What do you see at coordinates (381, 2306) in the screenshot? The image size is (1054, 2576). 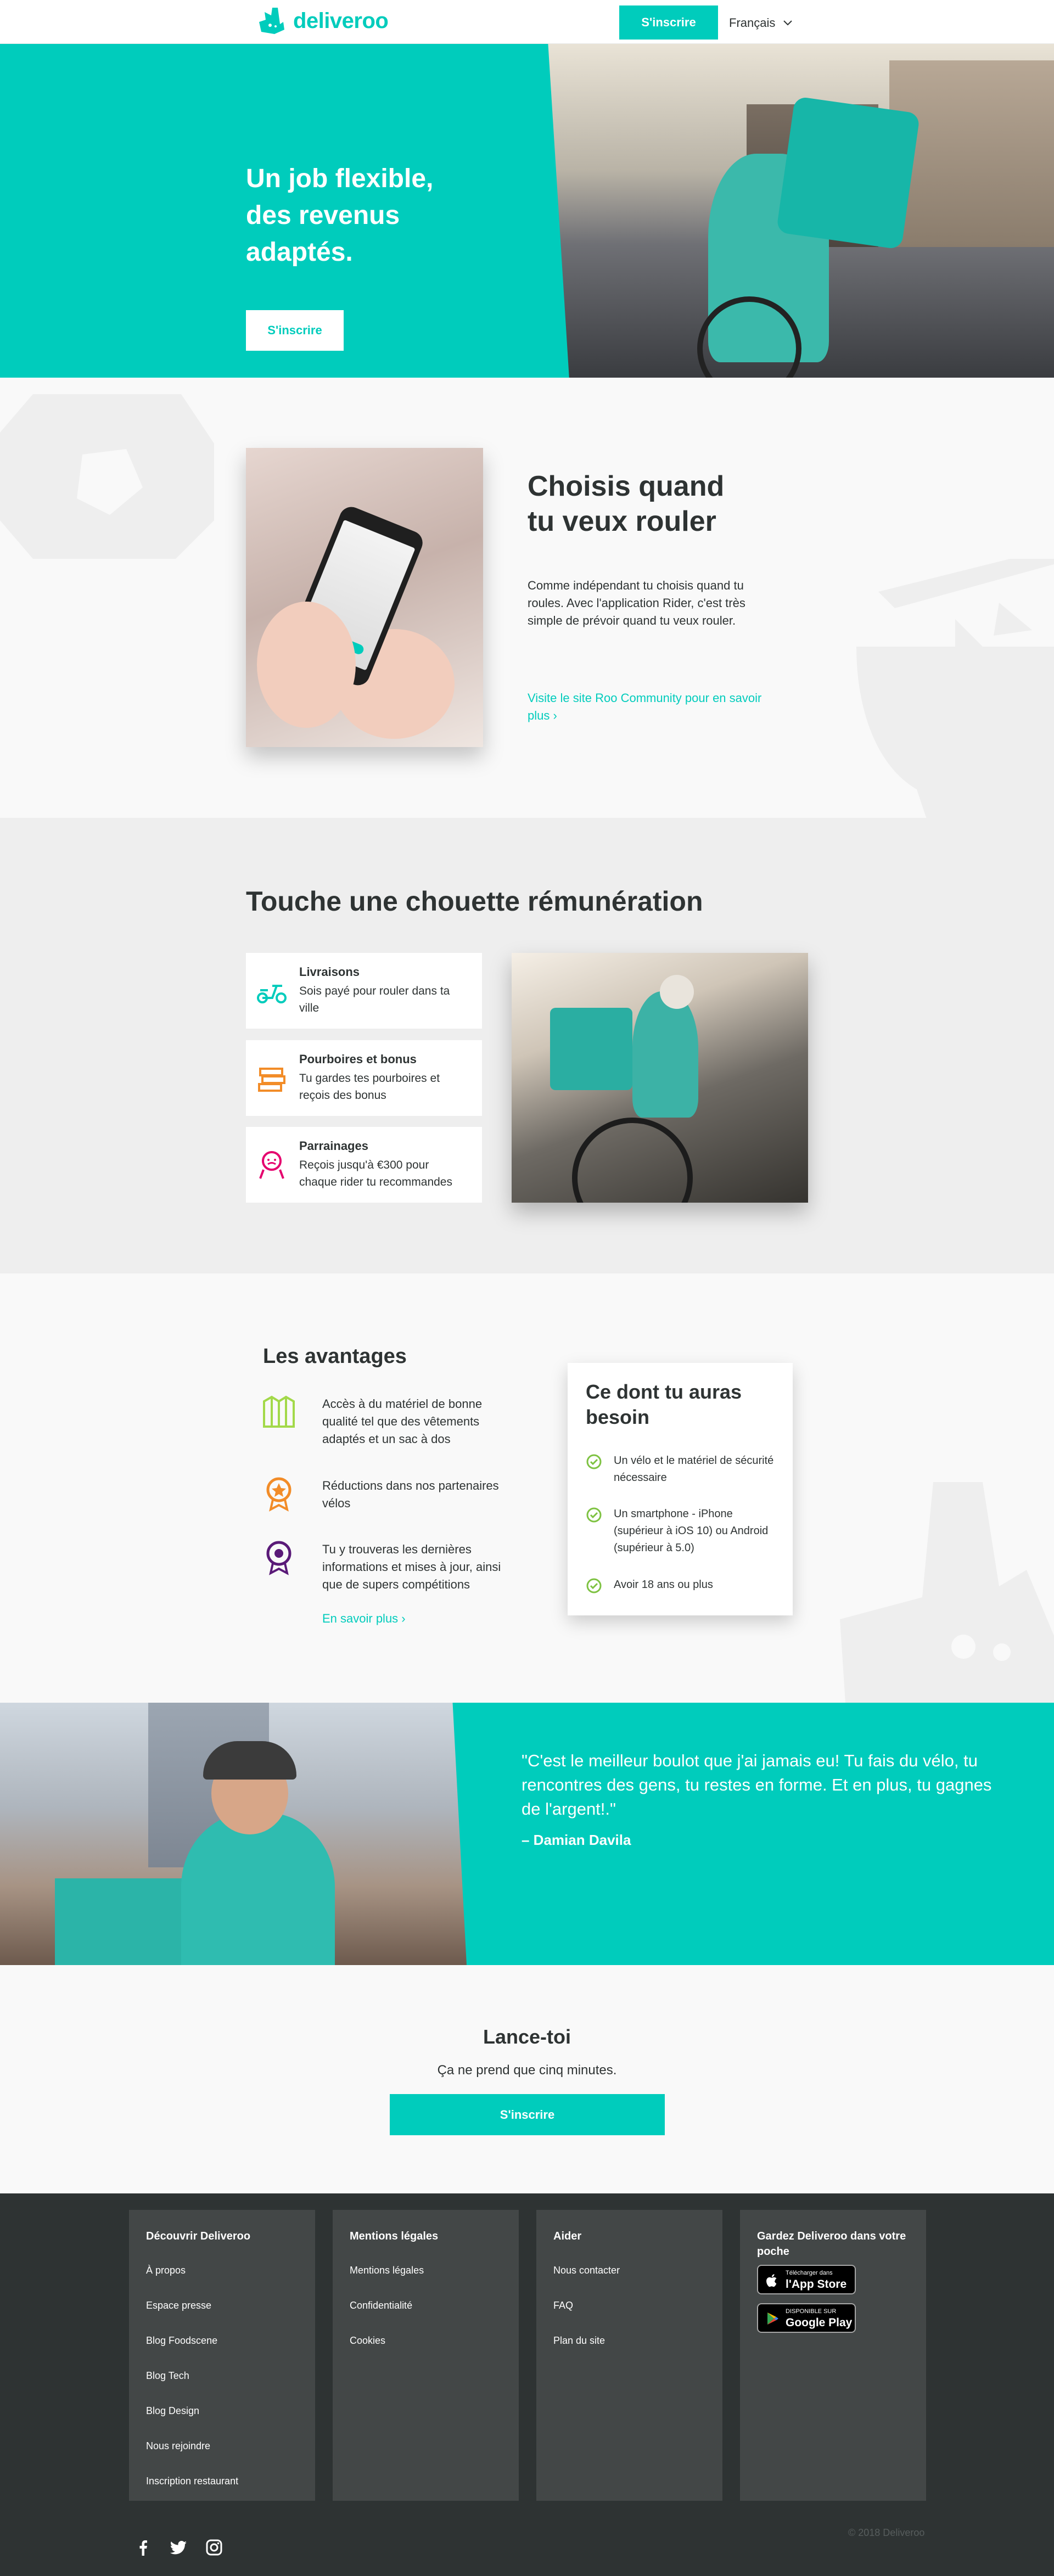 I see `footer-link: Confidentialité` at bounding box center [381, 2306].